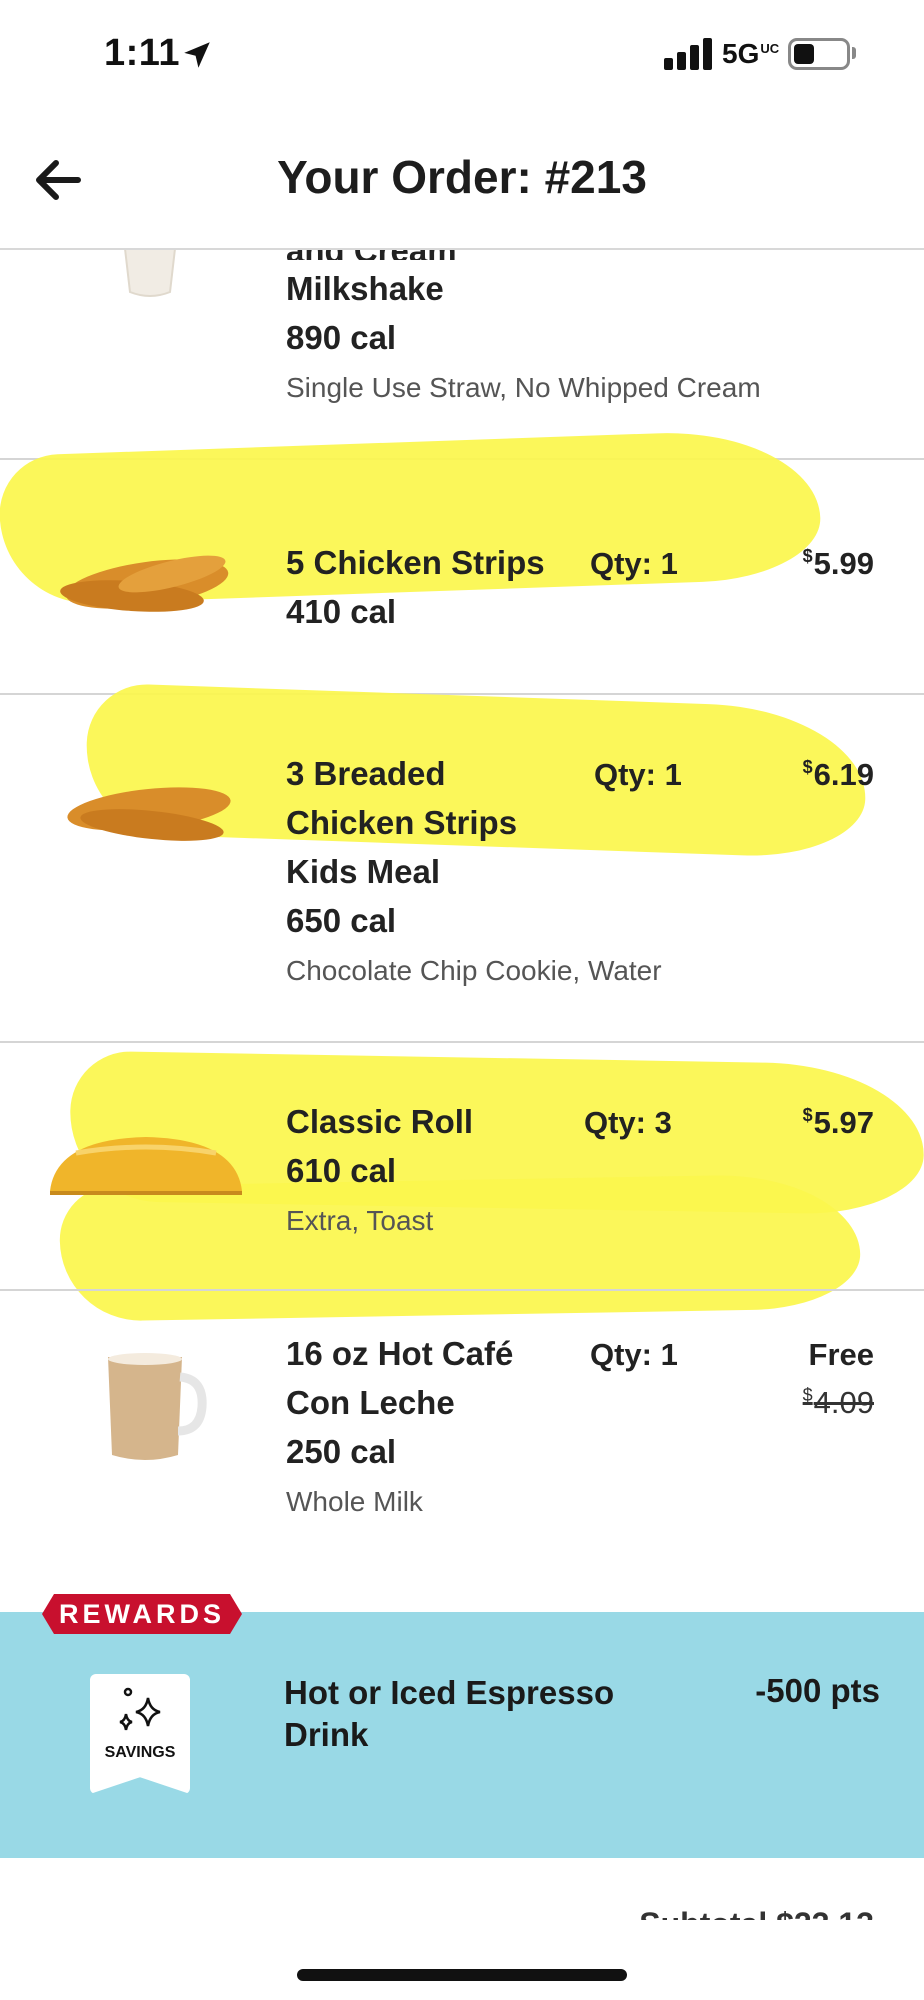  Describe the element at coordinates (462, 55) in the screenshot. I see `status-bar: 1:11 5GUC` at that location.